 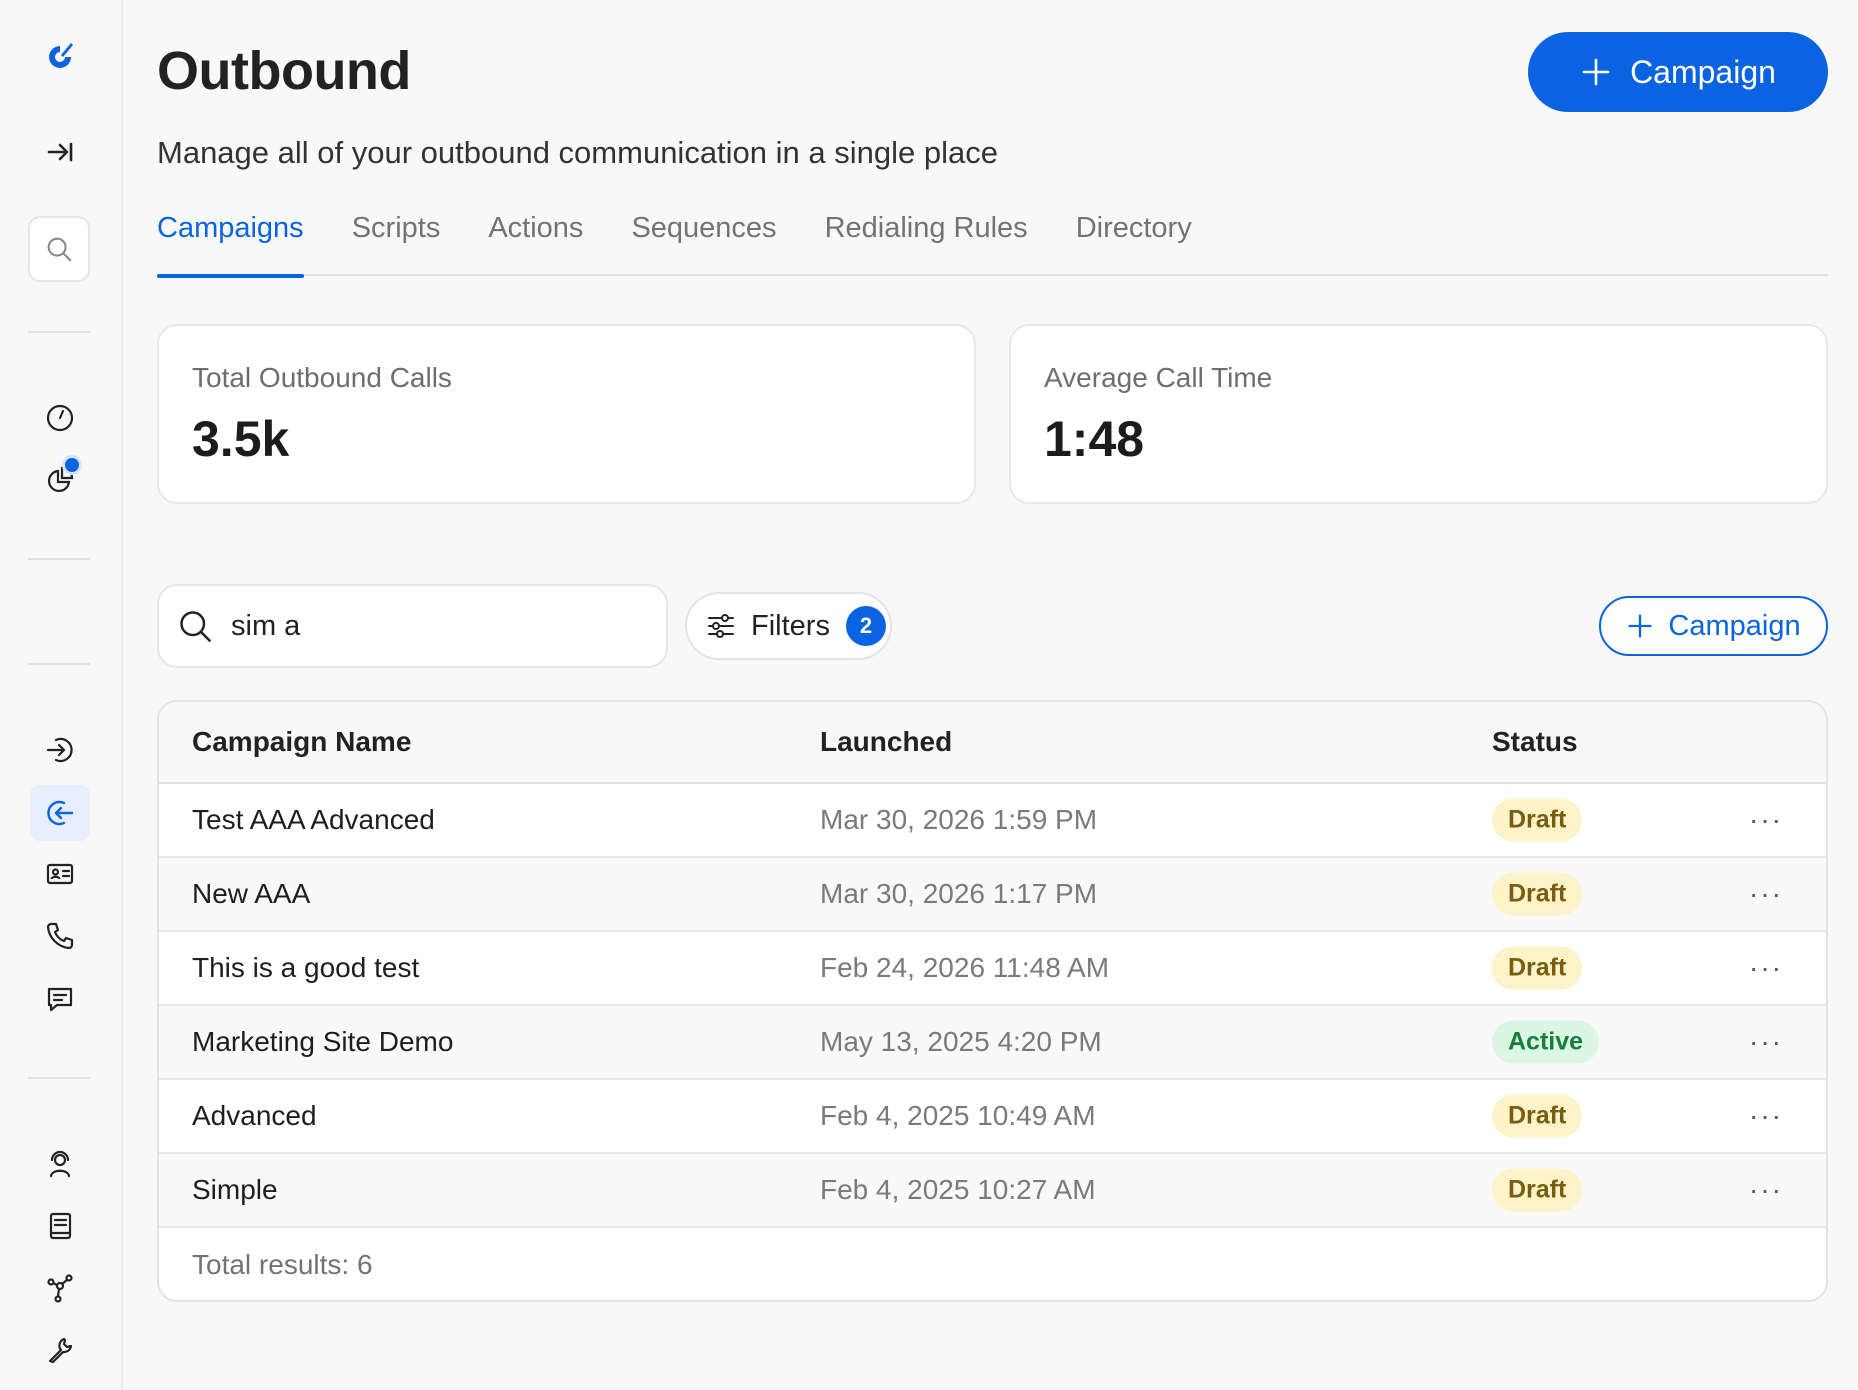 I want to click on tab-sequences: Sequences, so click(x=703, y=238).